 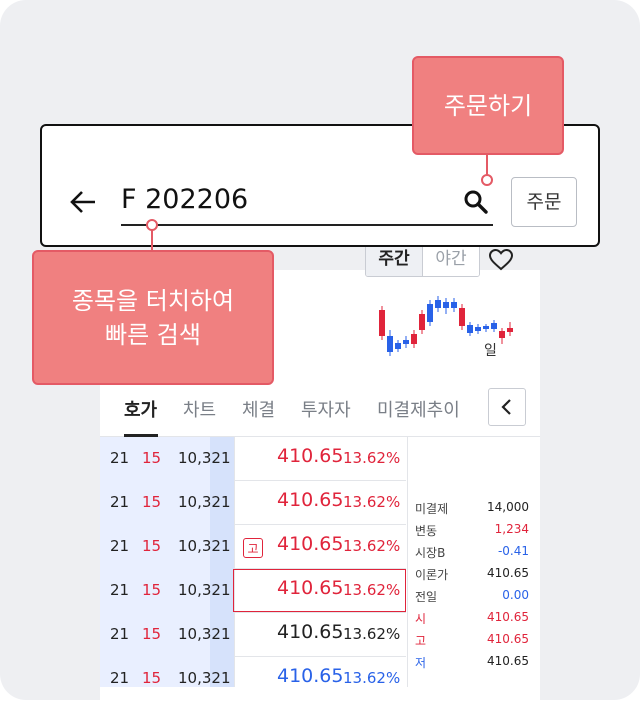 I want to click on tab-hoga: 호가, so click(x=140, y=409).